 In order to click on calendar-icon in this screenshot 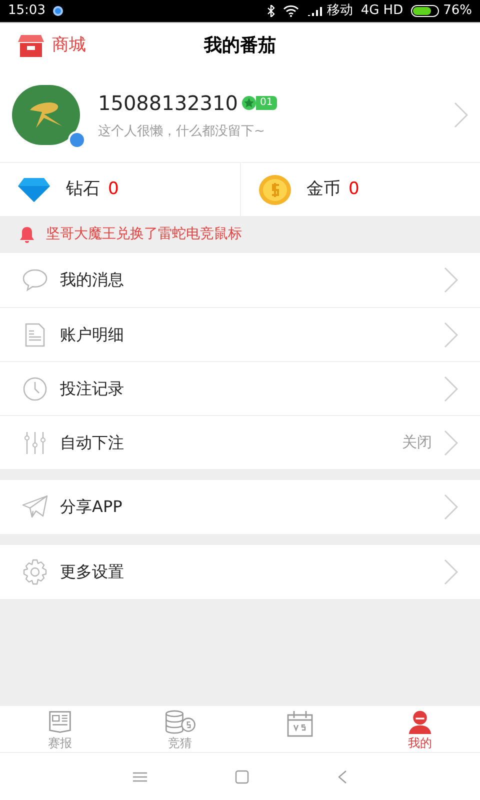, I will do `click(300, 724)`.